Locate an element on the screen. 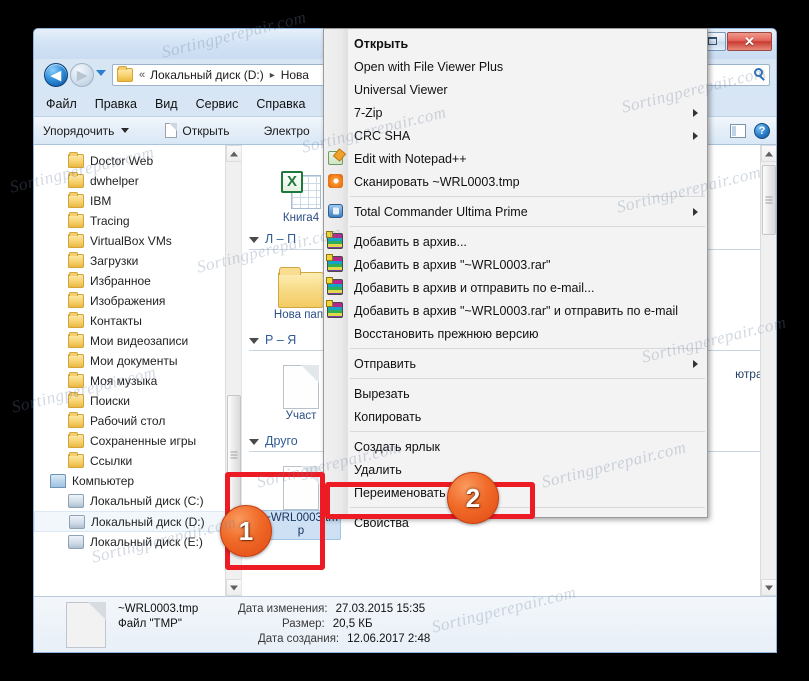 This screenshot has width=809, height=681. tree-item: Сохраненные игры is located at coordinates (137, 441).